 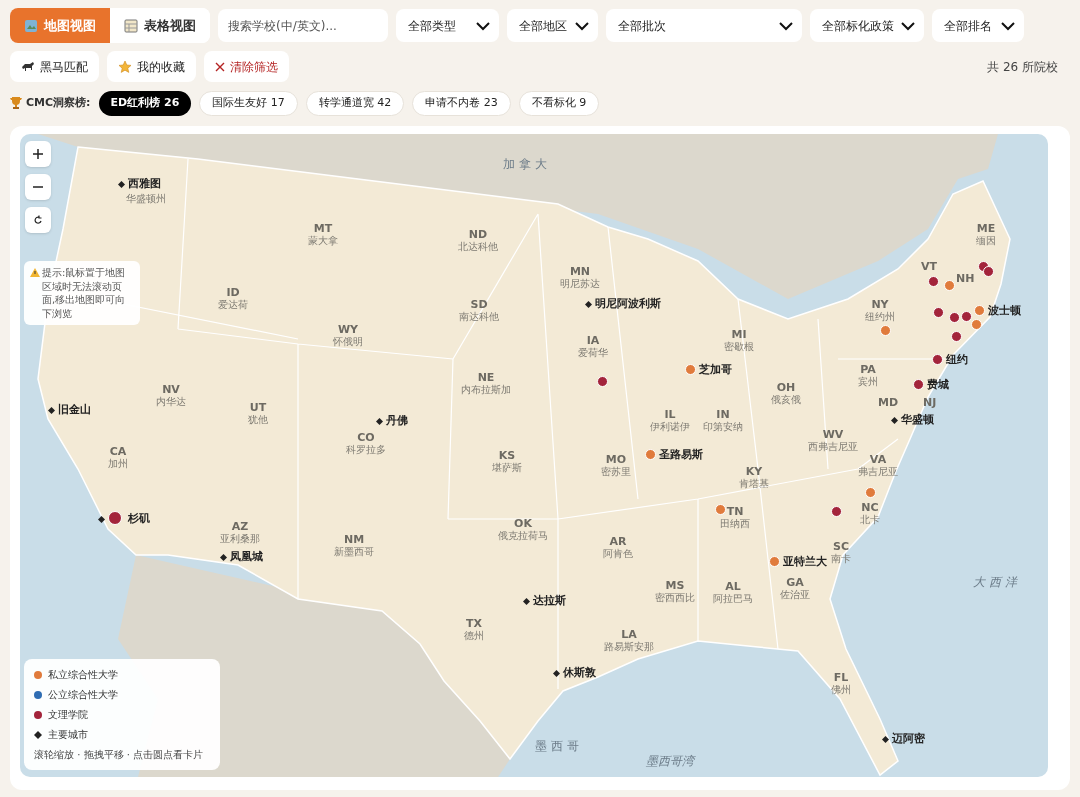 I want to click on state-name: 蒙大拿, so click(x=323, y=241).